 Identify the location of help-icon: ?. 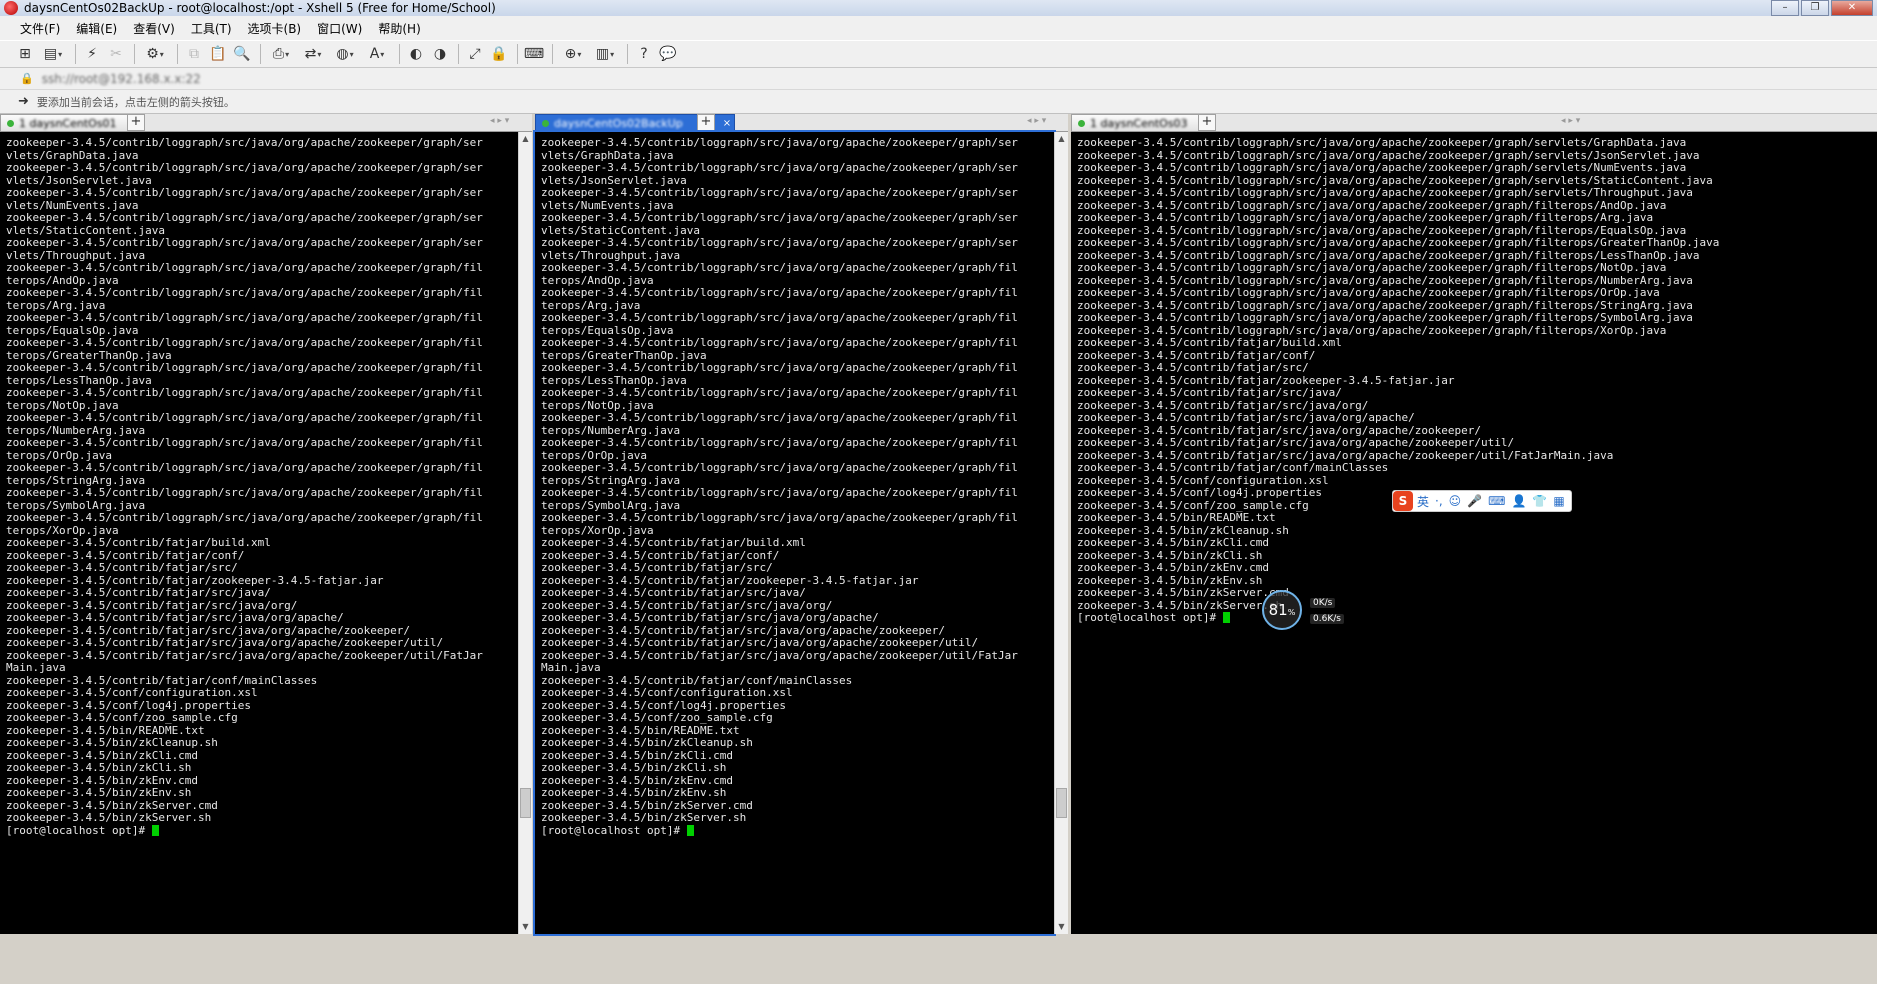
(644, 54).